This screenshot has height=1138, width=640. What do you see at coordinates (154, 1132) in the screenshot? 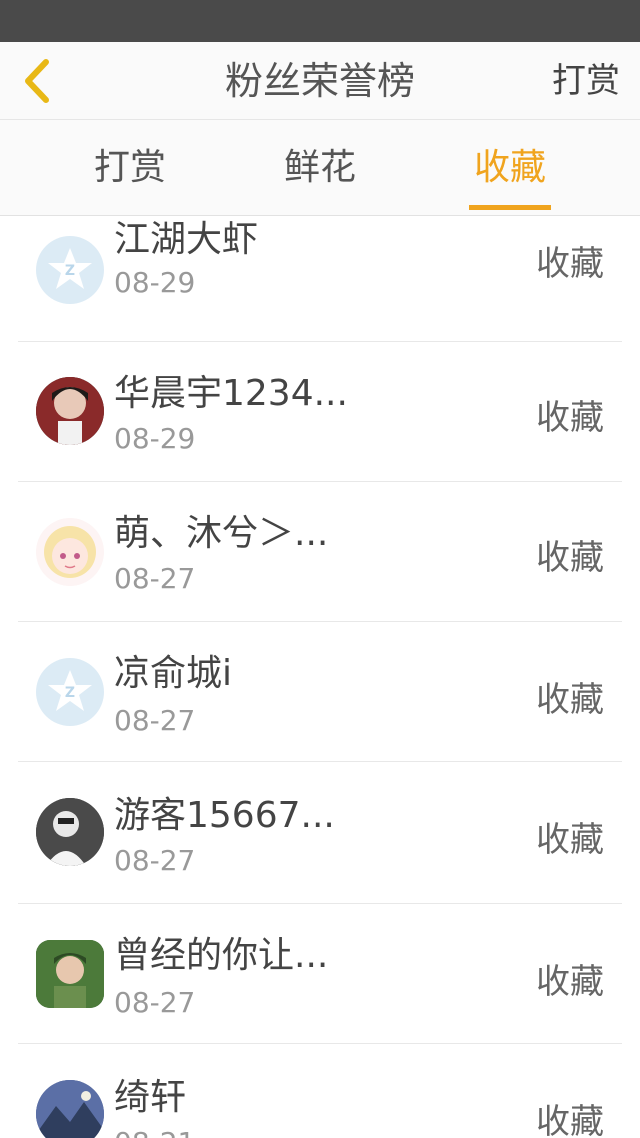
I see `fan-date: 08-21` at bounding box center [154, 1132].